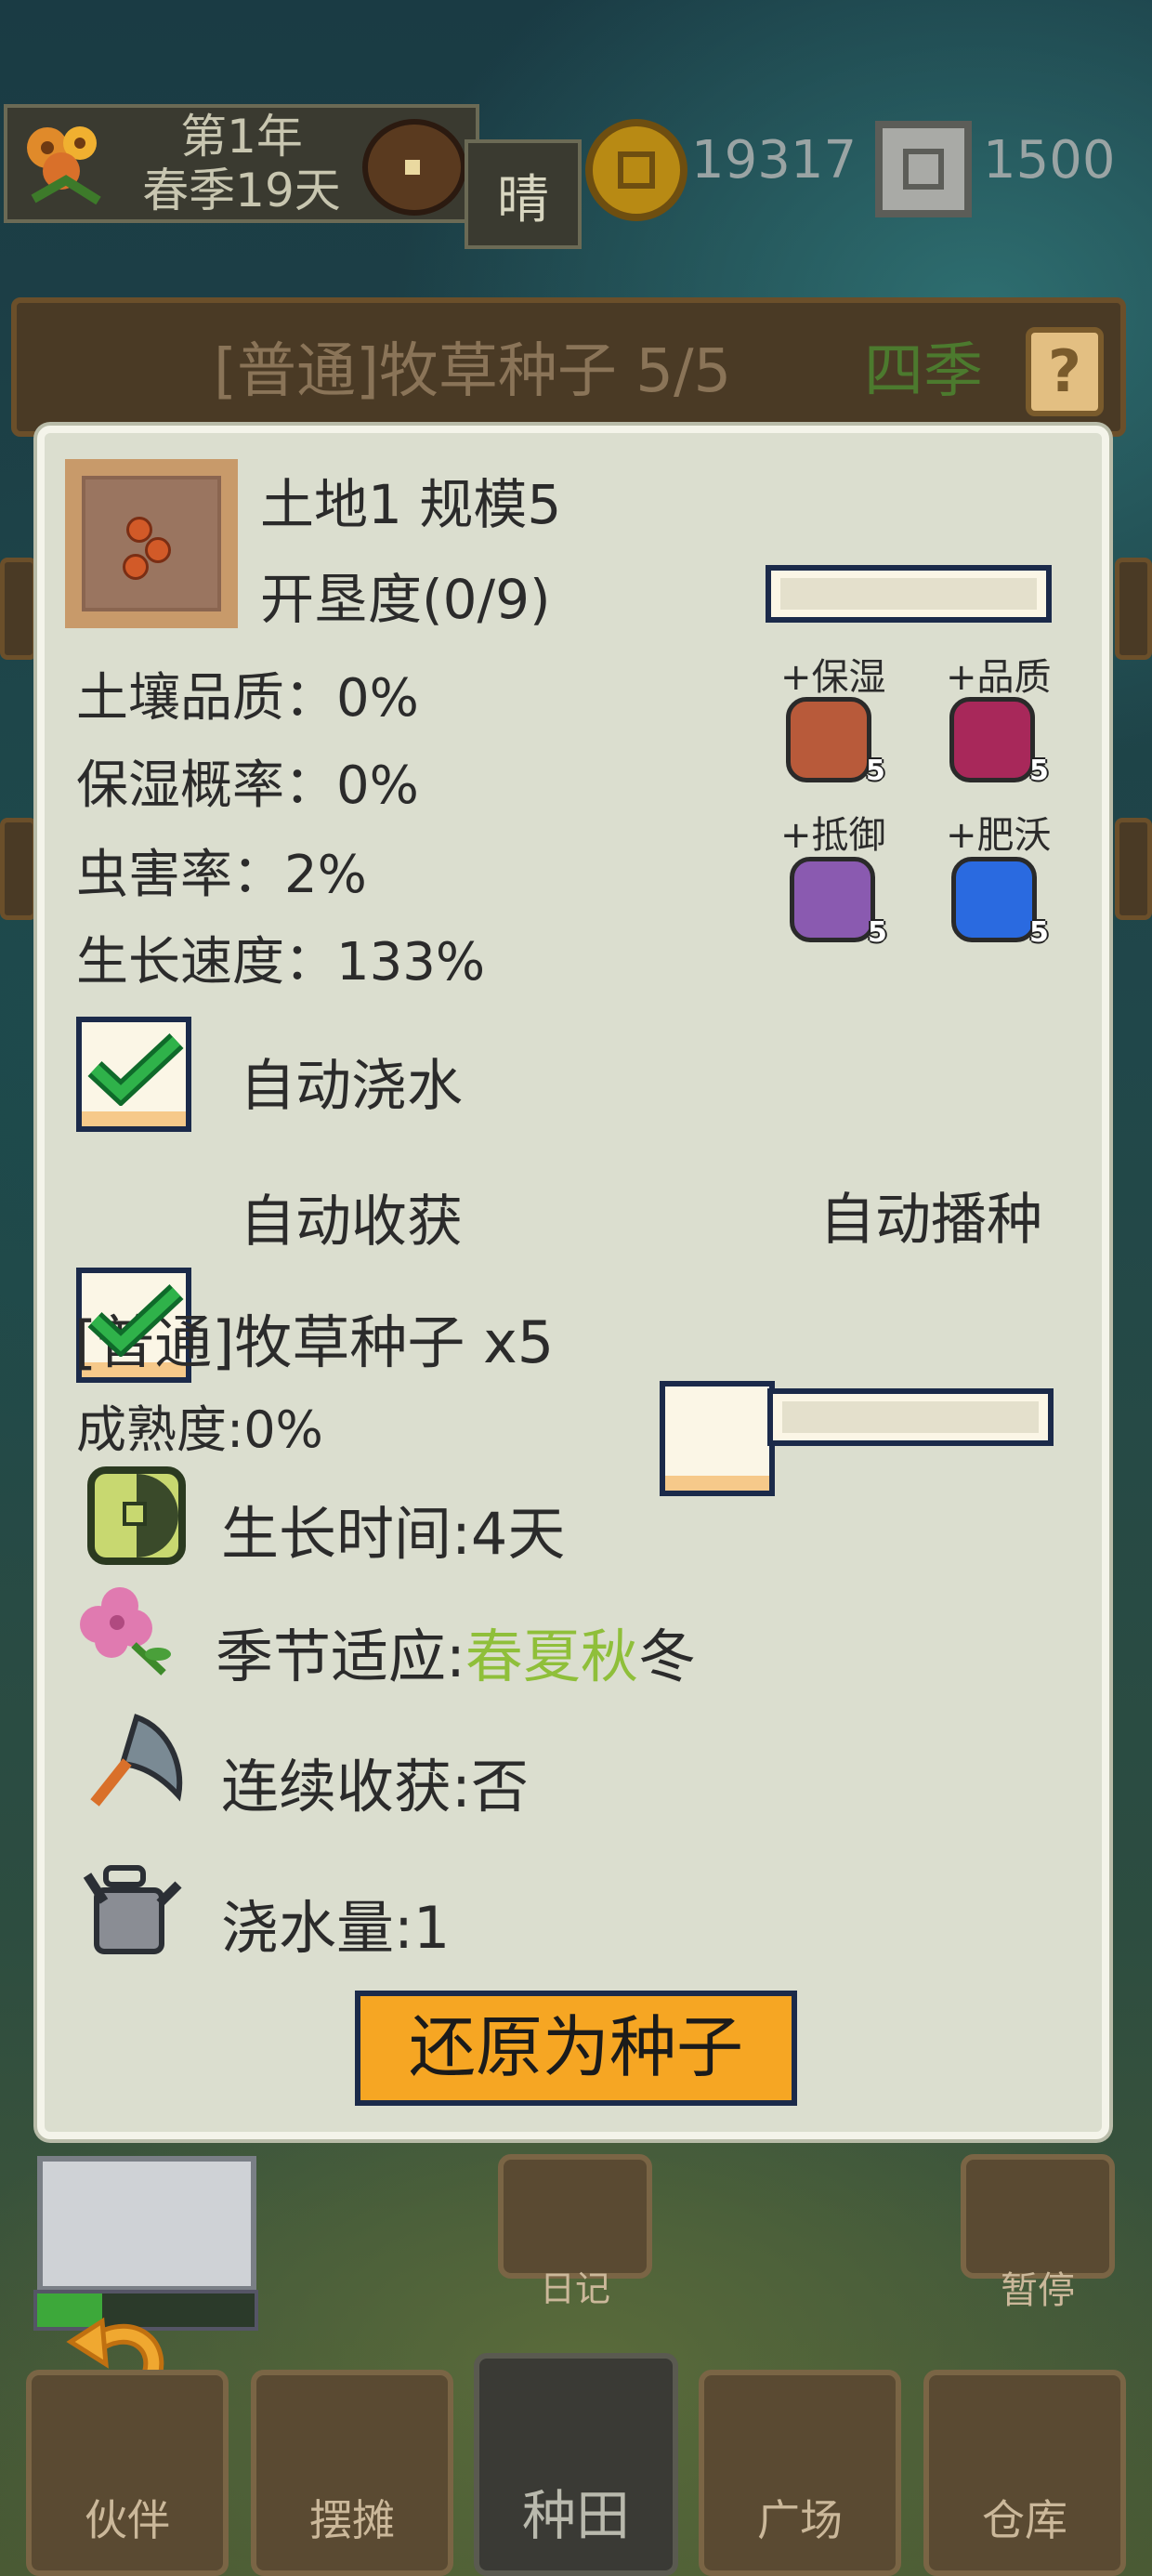 This screenshot has width=1152, height=2576. Describe the element at coordinates (923, 371) in the screenshot. I see `field-row-season: 四季` at that location.